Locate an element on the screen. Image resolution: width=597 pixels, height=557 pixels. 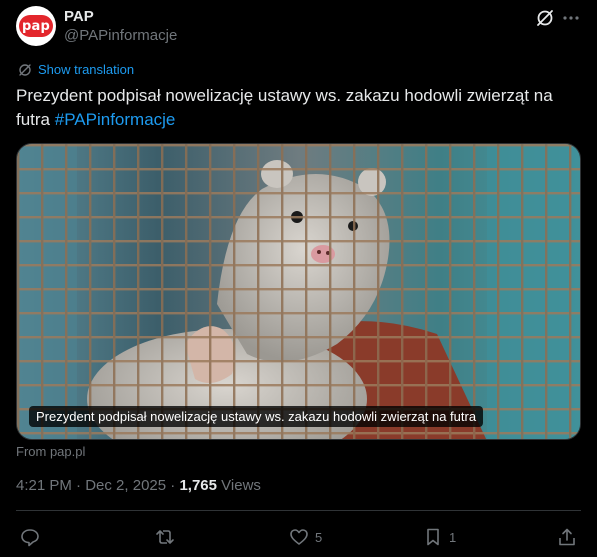
share-icon is located at coordinates (567, 537).